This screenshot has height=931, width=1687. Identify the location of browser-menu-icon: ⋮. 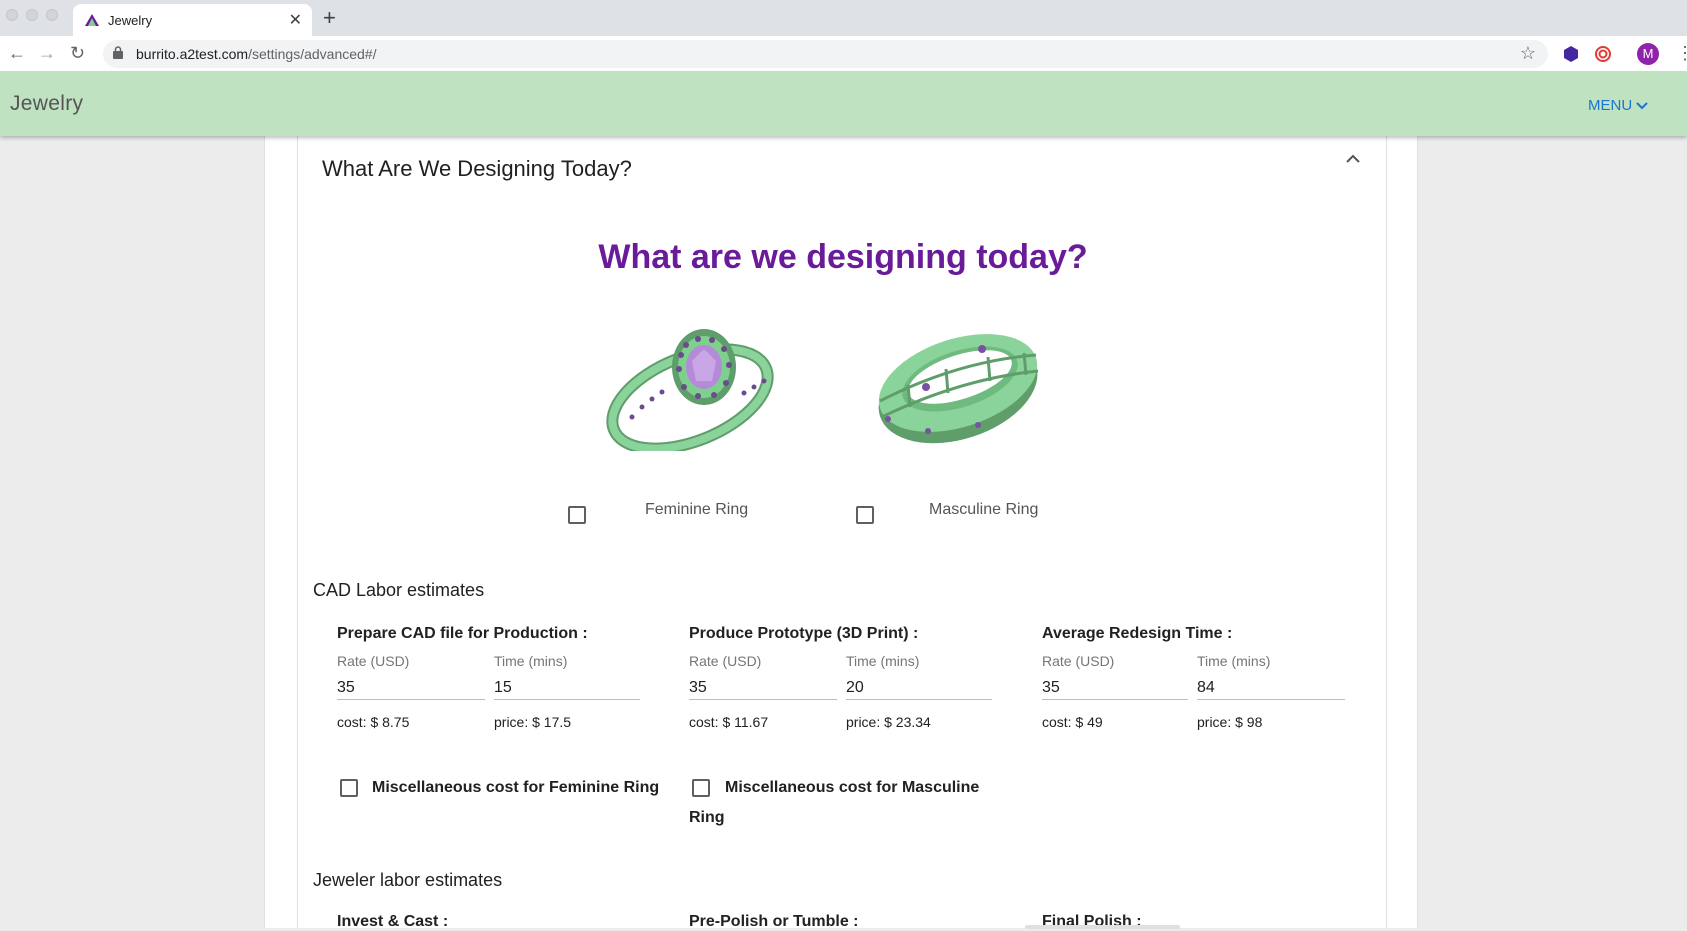
(1681, 53).